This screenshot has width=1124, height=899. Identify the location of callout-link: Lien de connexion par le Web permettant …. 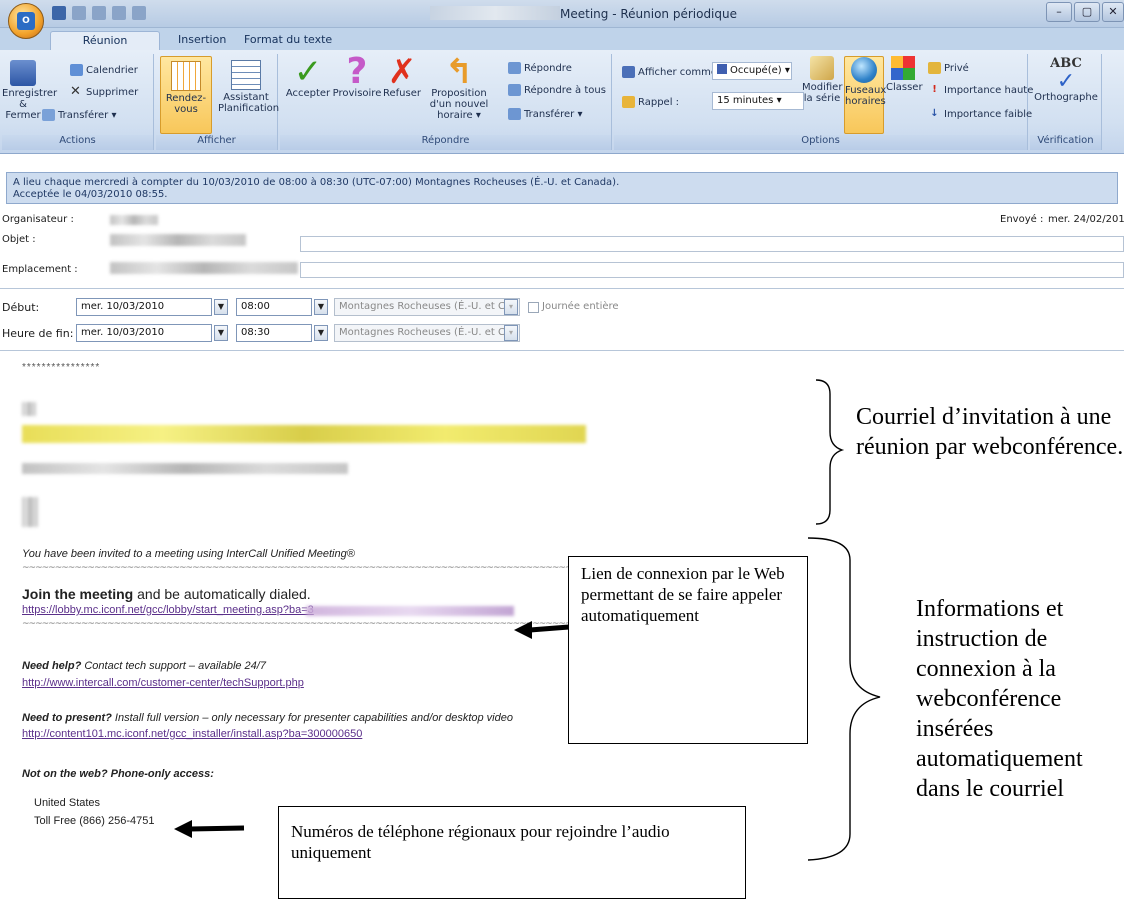
(688, 650).